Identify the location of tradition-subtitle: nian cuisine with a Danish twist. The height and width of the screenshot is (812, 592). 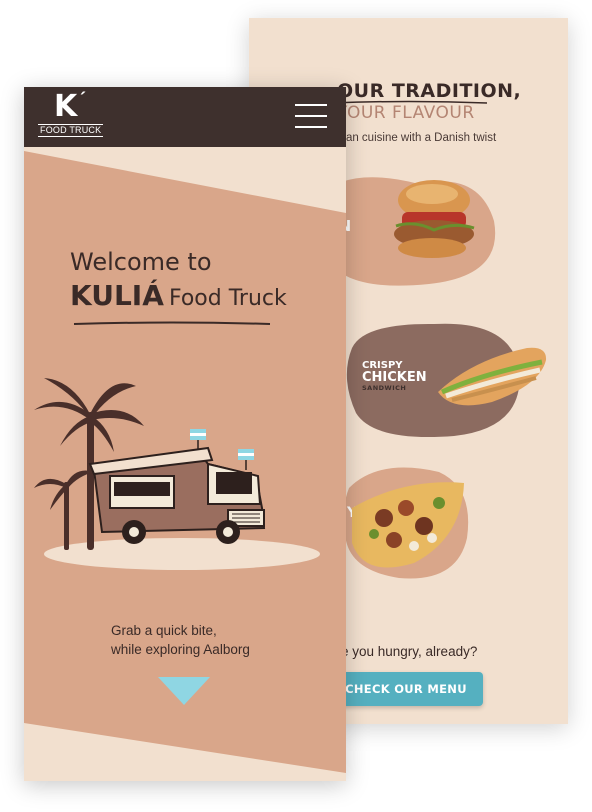
(417, 138).